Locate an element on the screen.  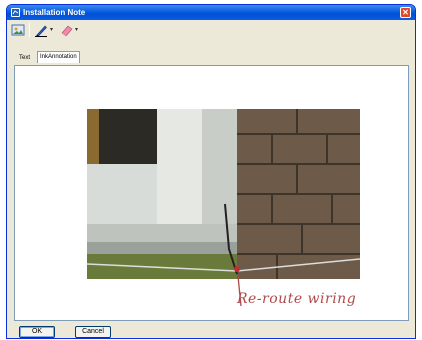
tab-strip: Text InkAnnotation is located at coordinates (211, 58).